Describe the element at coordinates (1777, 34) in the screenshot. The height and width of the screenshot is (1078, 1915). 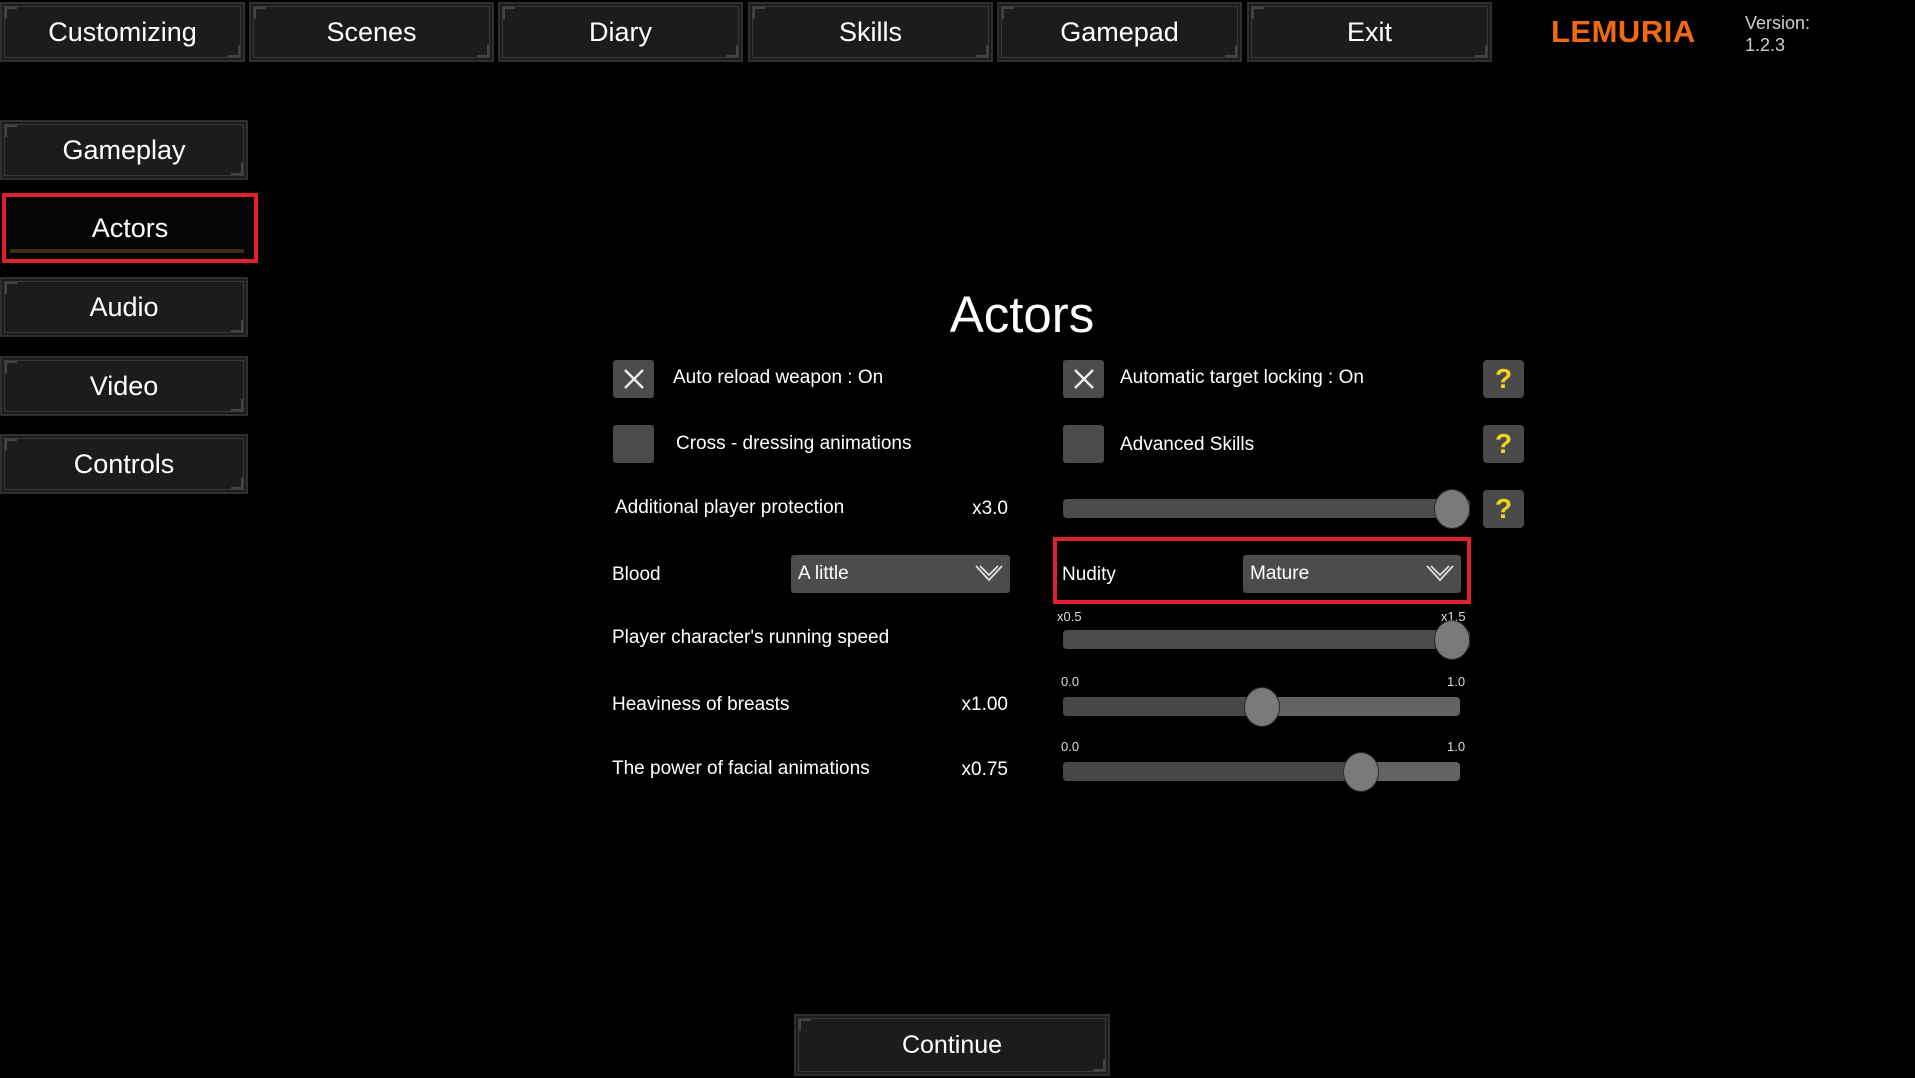
I see `version-info: Version: 1.2.3` at that location.